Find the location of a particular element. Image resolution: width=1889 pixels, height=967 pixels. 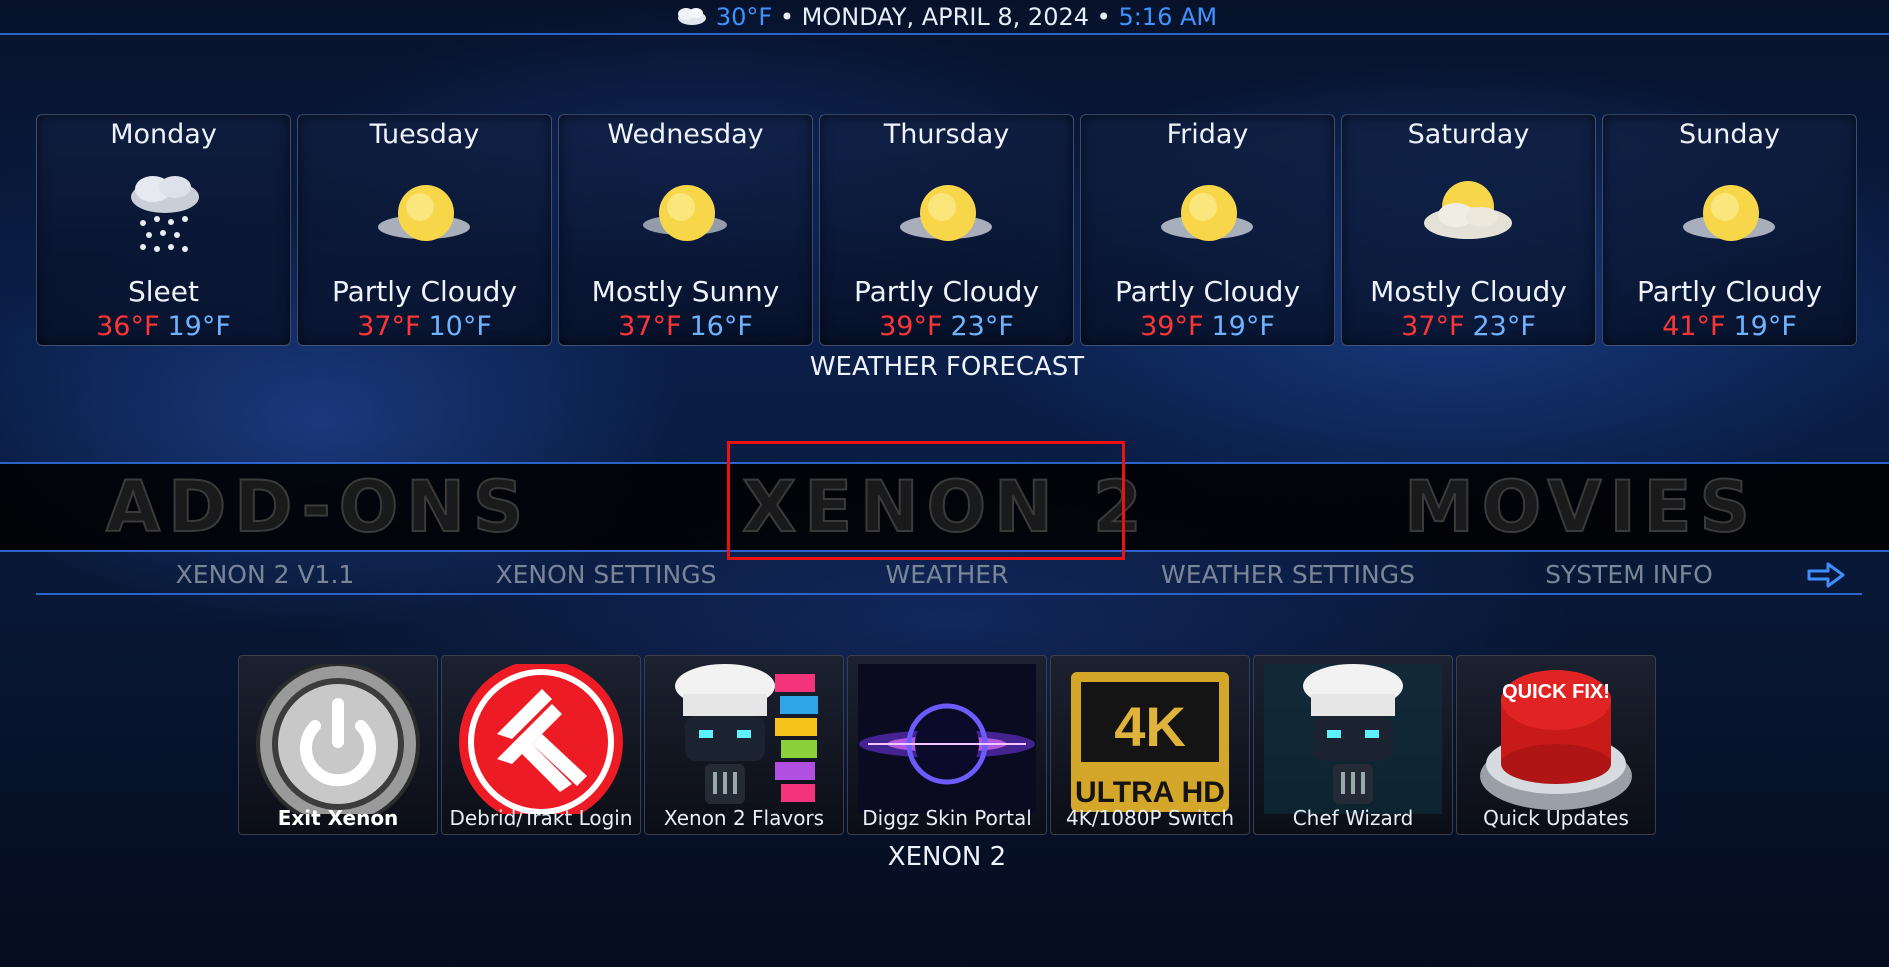

chef-robot-flavors-icon is located at coordinates (746, 734).